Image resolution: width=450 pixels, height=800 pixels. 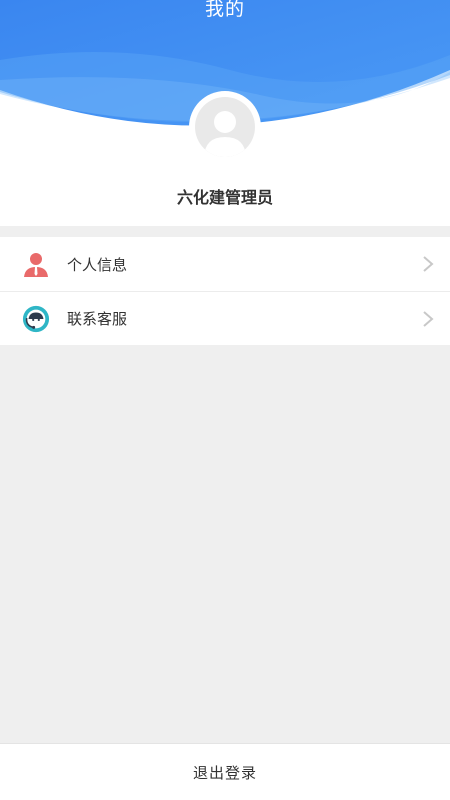 I want to click on avatar, so click(x=225, y=127).